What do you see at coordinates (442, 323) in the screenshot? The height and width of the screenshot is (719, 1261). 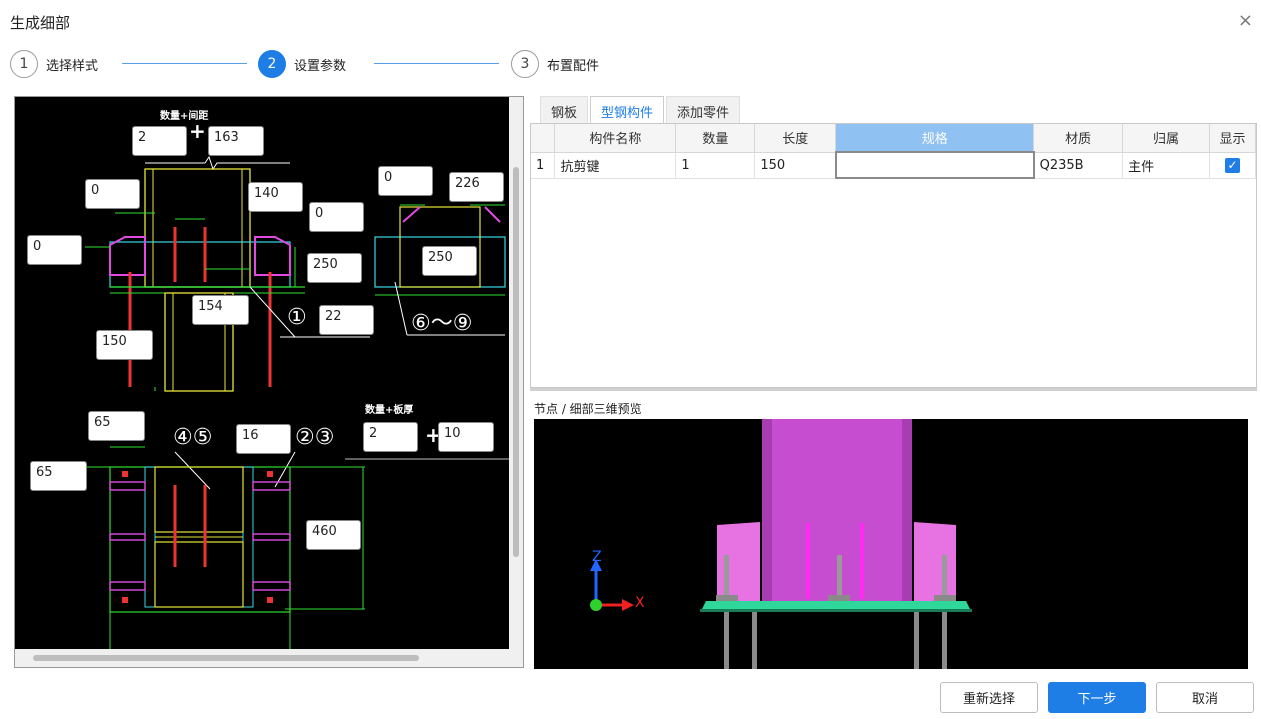 I see `callout-6-9: ⑥～⑨` at bounding box center [442, 323].